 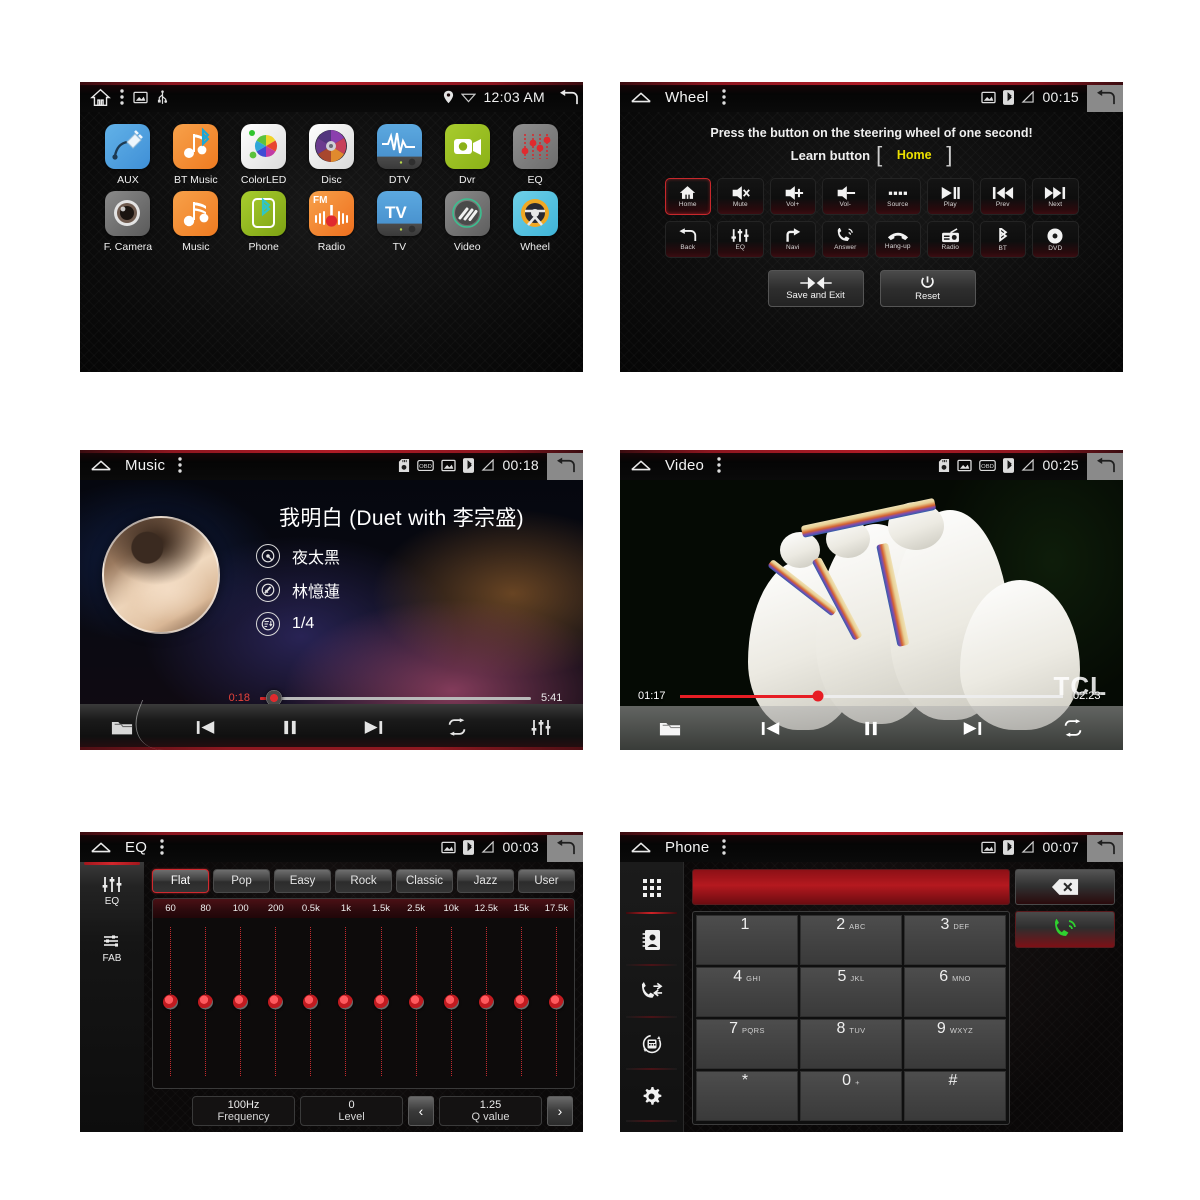 I want to click on eq-preset-user: User, so click(x=546, y=881).